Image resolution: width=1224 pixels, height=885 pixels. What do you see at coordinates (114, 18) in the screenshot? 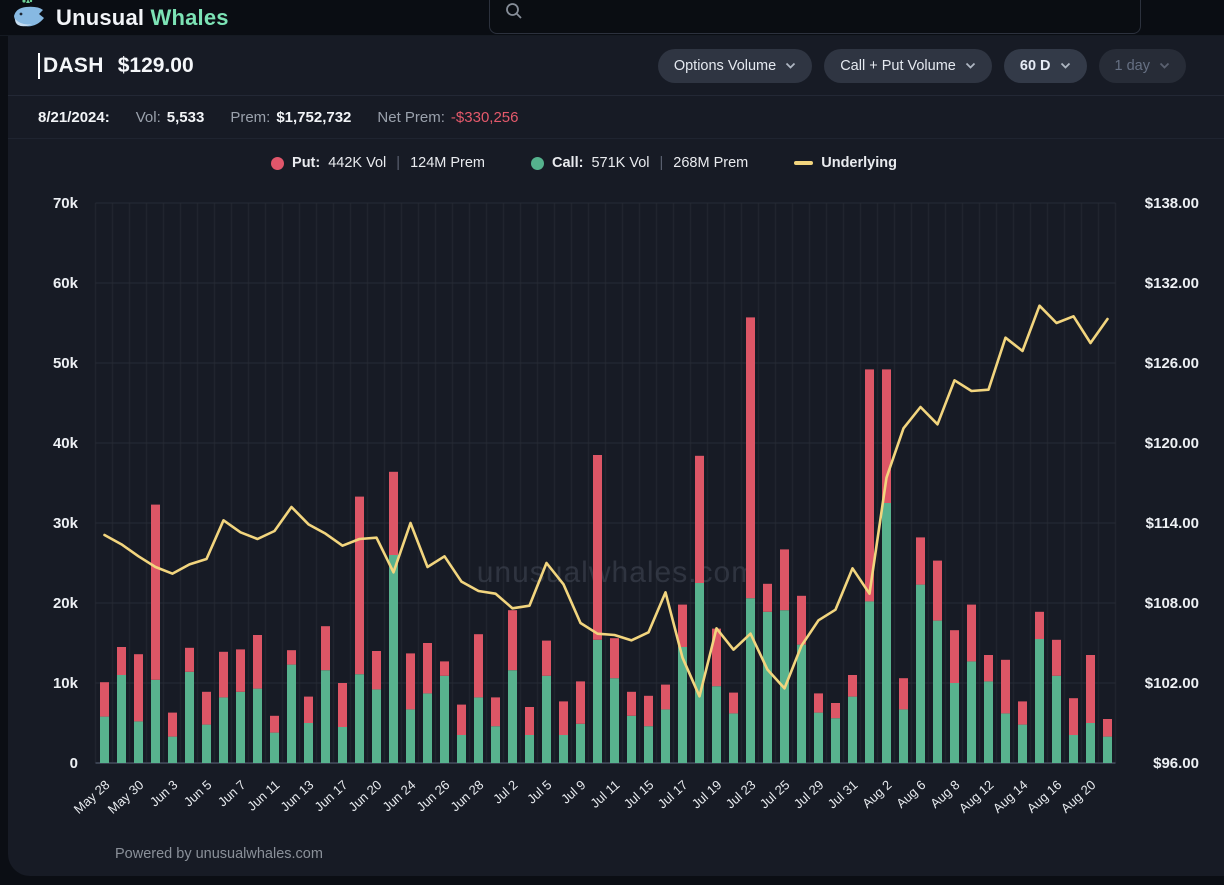
I see `brand: Unusual Whales` at bounding box center [114, 18].